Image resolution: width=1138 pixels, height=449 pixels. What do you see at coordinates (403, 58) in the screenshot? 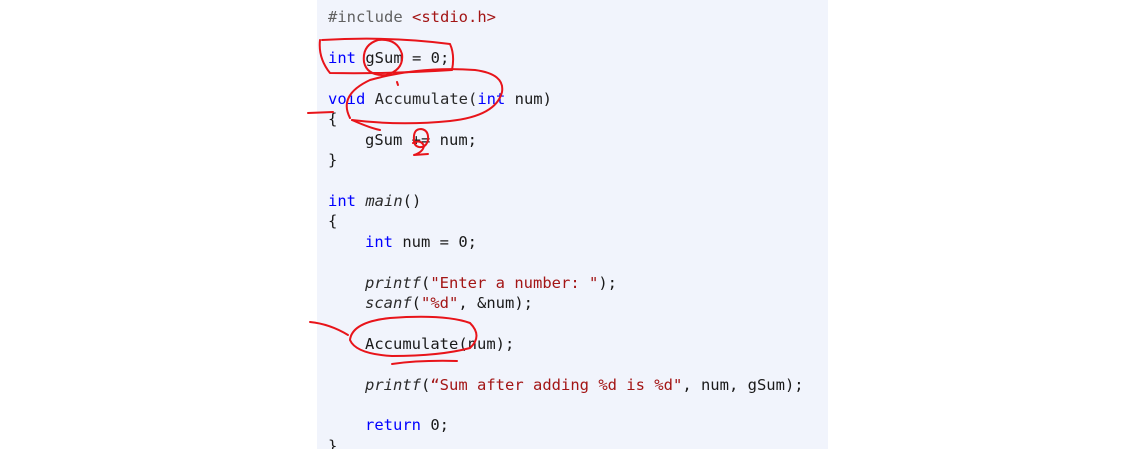
I see `global-var-decl: gSum = 0;` at bounding box center [403, 58].